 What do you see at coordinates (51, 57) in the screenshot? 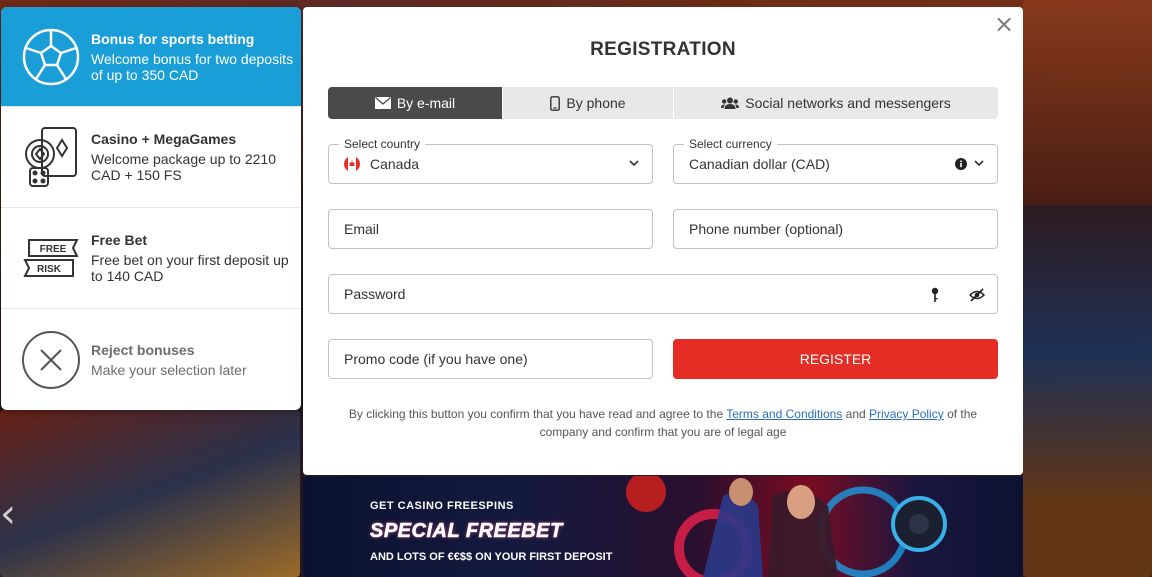
I see `soccer-ball-icon` at bounding box center [51, 57].